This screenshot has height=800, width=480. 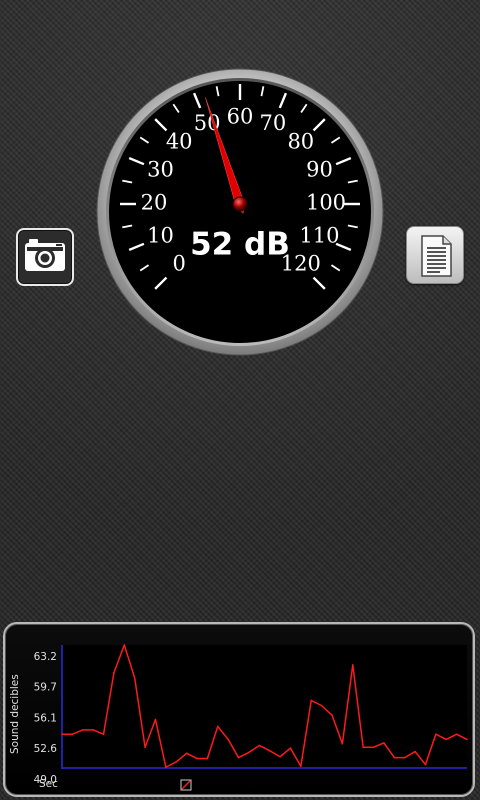 I want to click on x-axis-title: Sec, so click(x=48, y=784).